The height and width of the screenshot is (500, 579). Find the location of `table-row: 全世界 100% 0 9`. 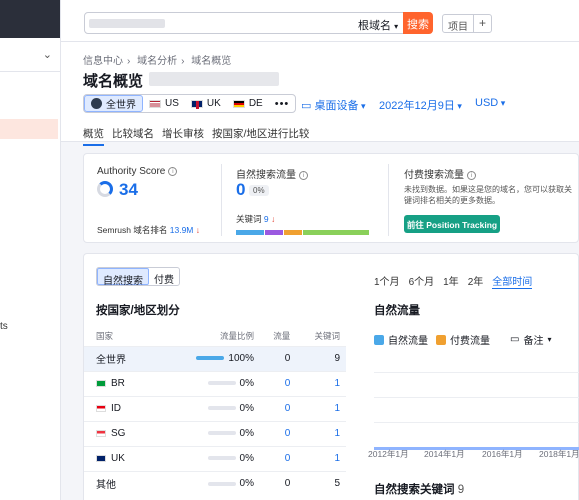

table-row: 全世界 100% 0 9 is located at coordinates (215, 358).